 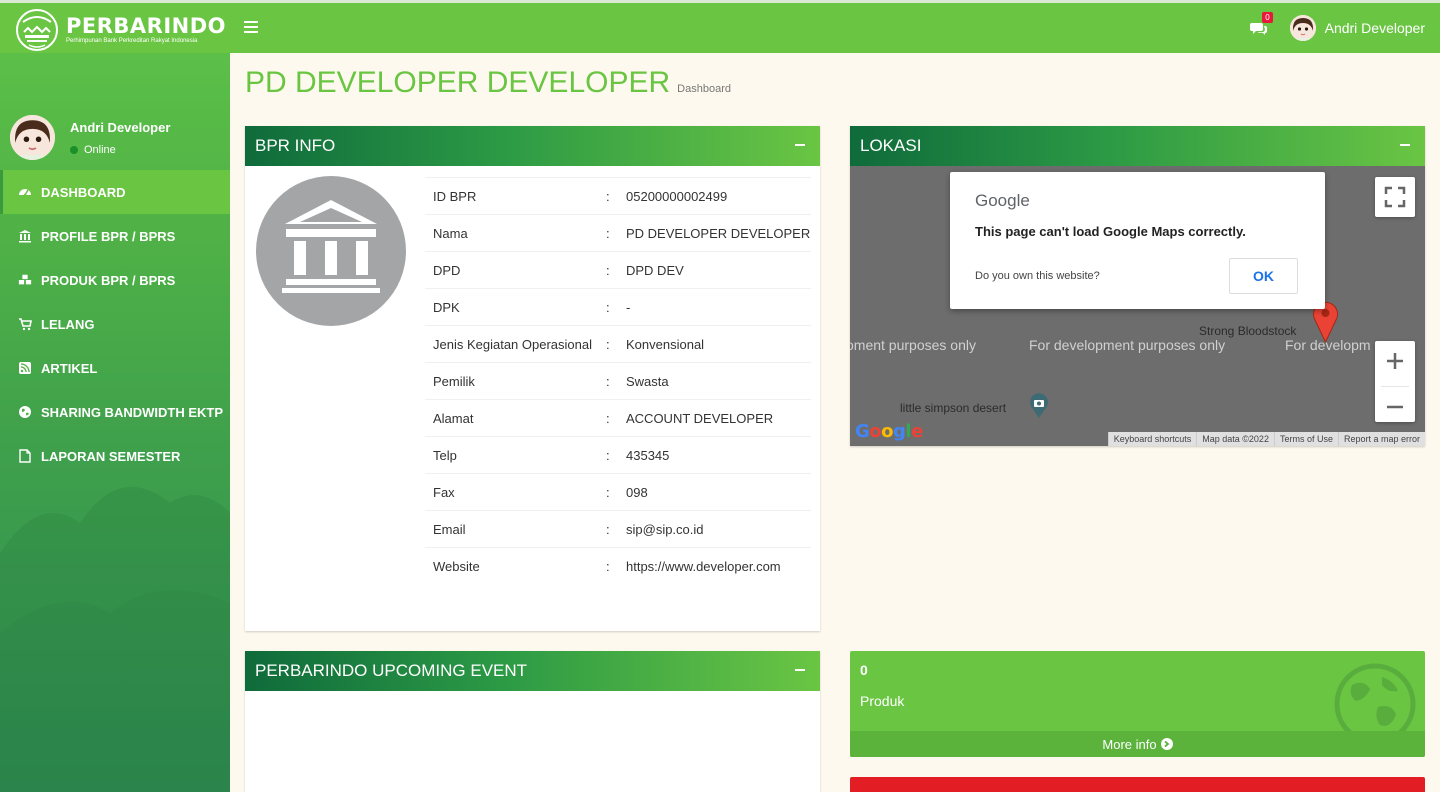 I want to click on file-icon, so click(x=25, y=456).